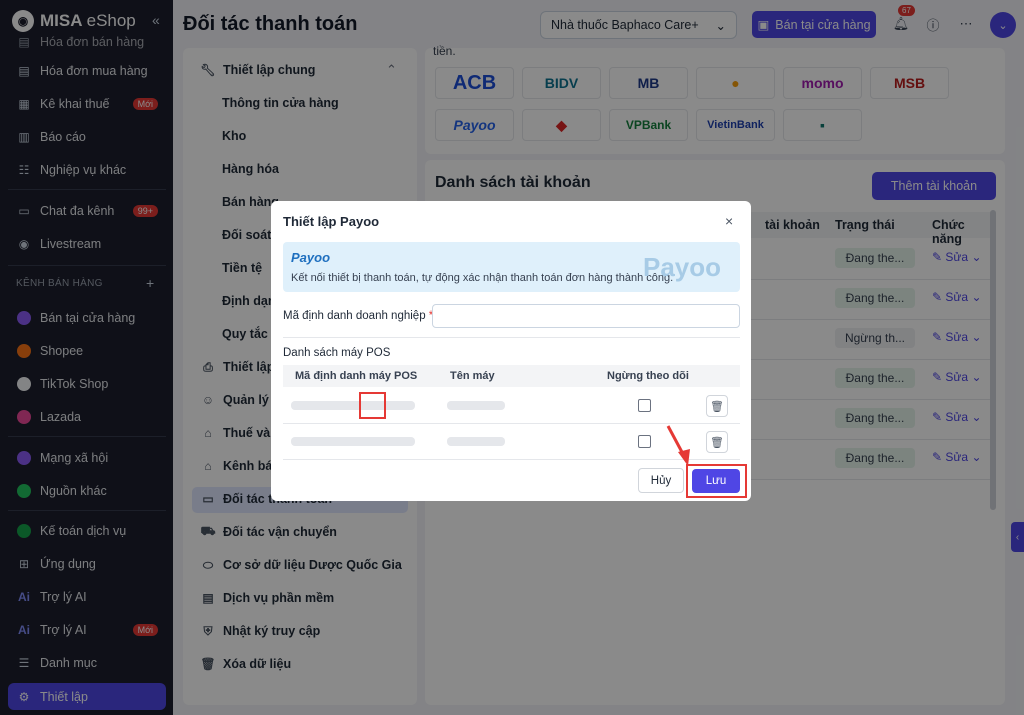  I want to click on business-id-input, so click(586, 316).